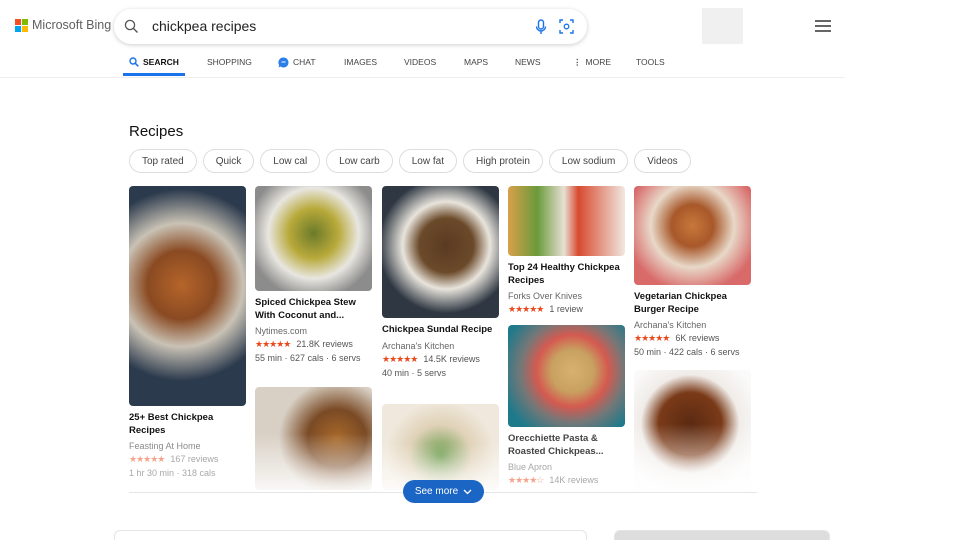 The width and height of the screenshot is (953, 540). I want to click on microsoft-logo-icon, so click(21, 25).